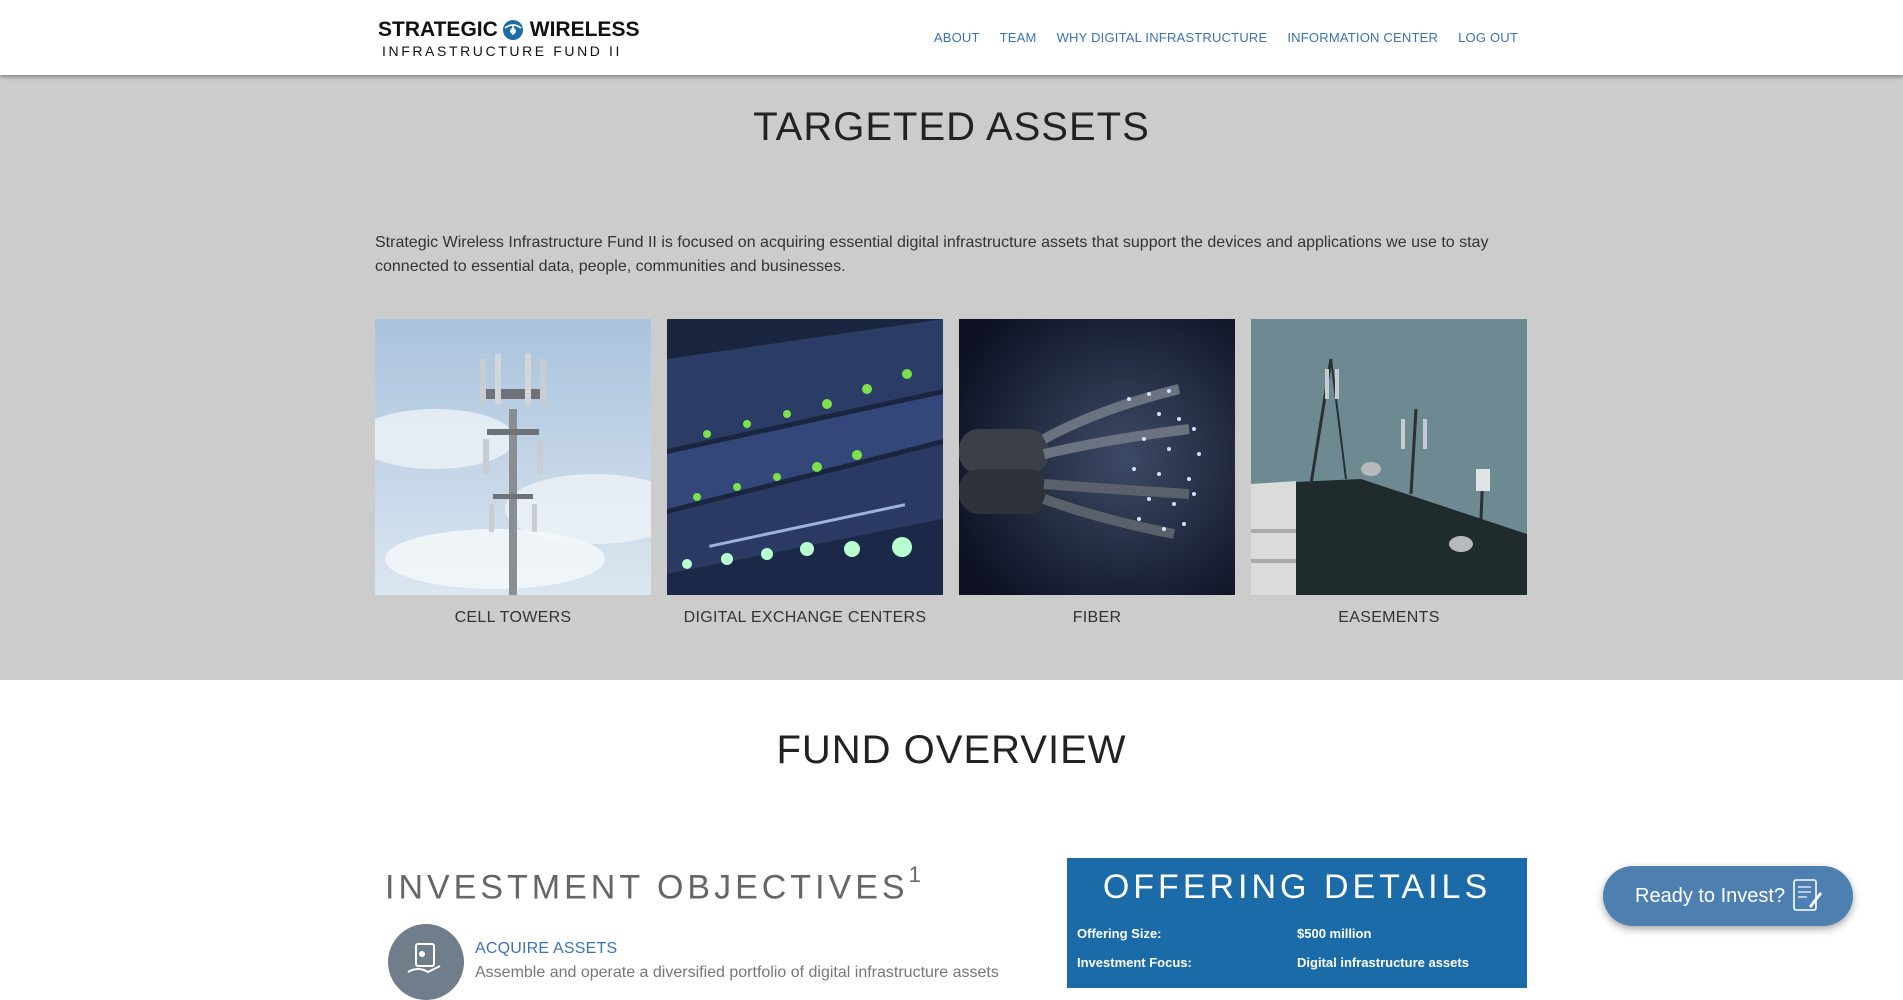  I want to click on objective-acquire-assets-heading: ACQUIRE ASSETS, so click(546, 949).